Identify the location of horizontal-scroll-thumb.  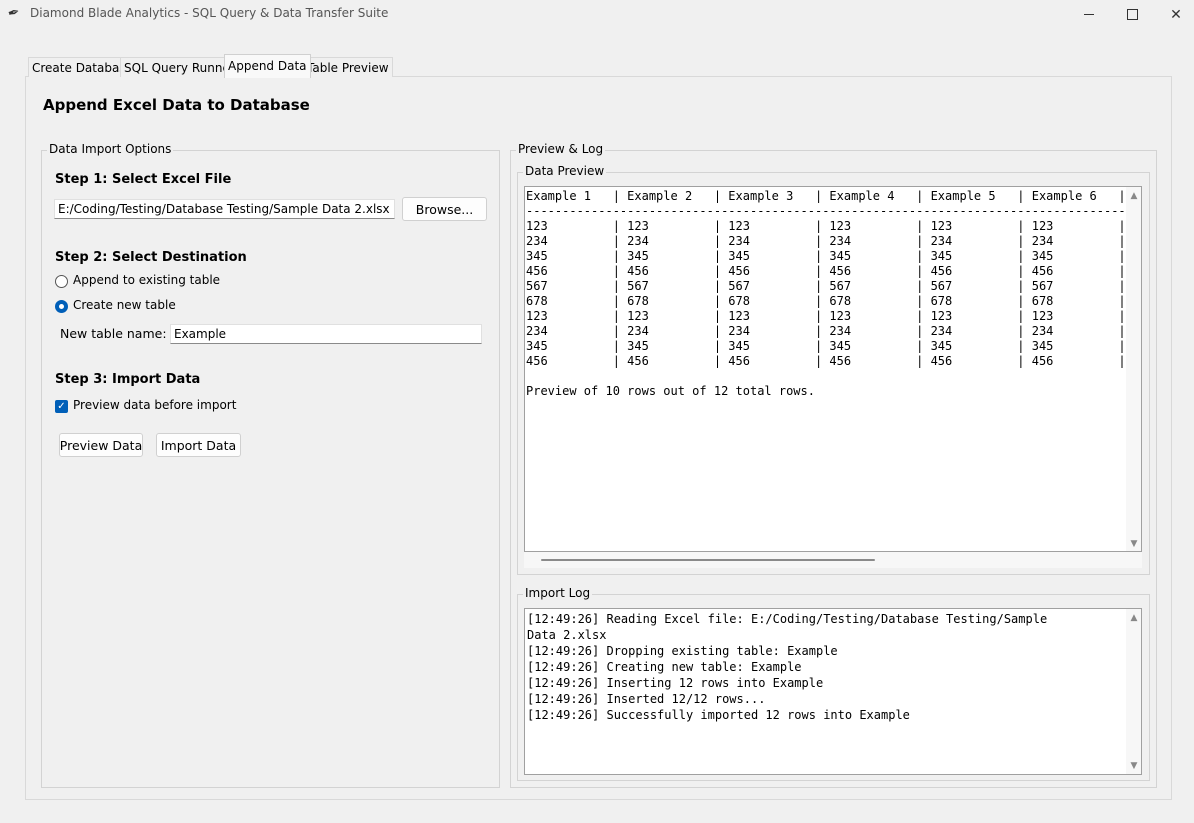
(708, 560).